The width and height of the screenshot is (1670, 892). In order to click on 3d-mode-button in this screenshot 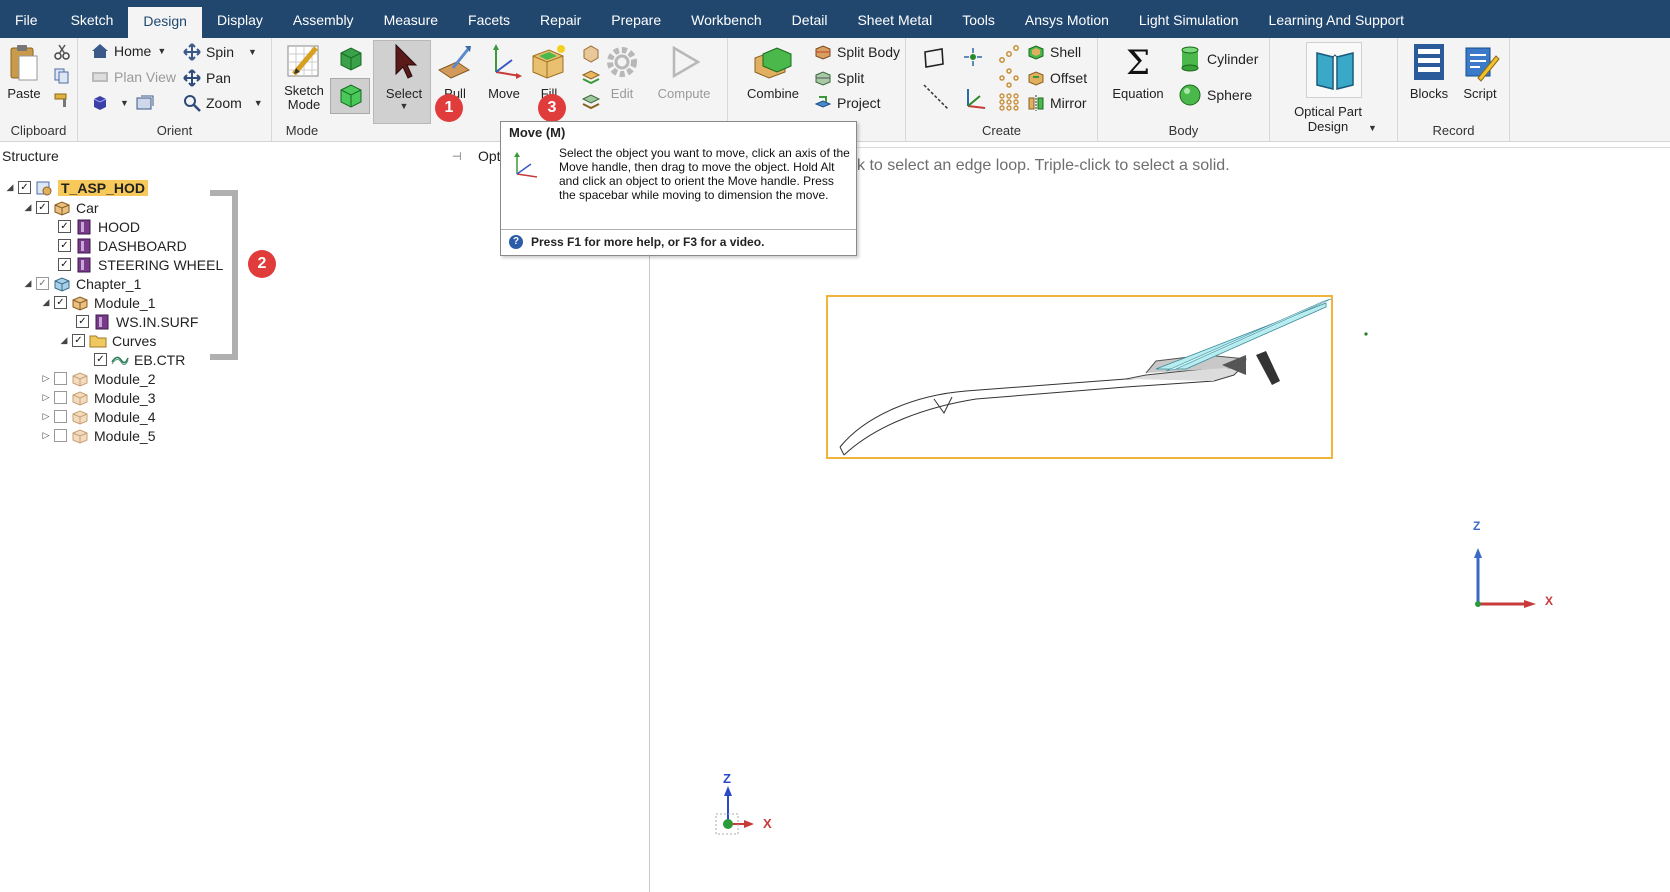, I will do `click(350, 96)`.